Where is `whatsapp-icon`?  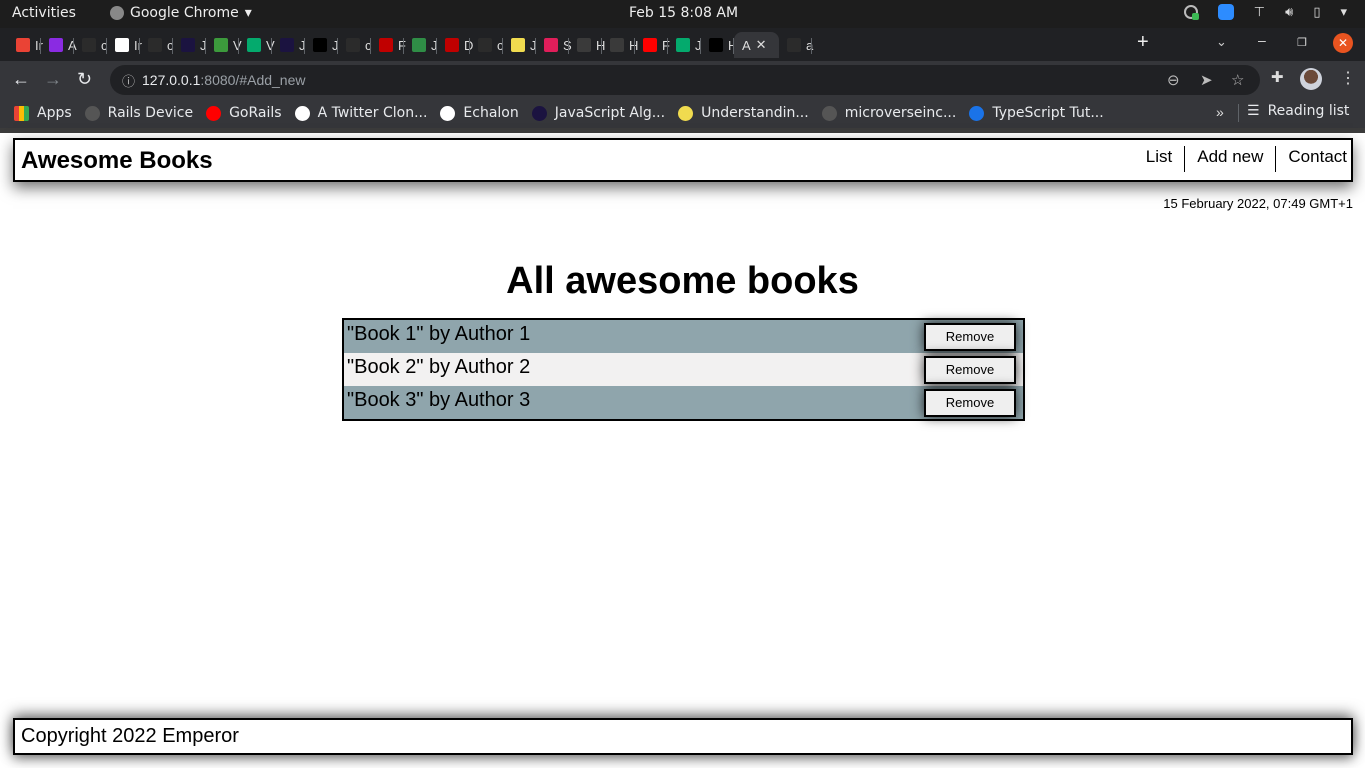 whatsapp-icon is located at coordinates (1191, 12).